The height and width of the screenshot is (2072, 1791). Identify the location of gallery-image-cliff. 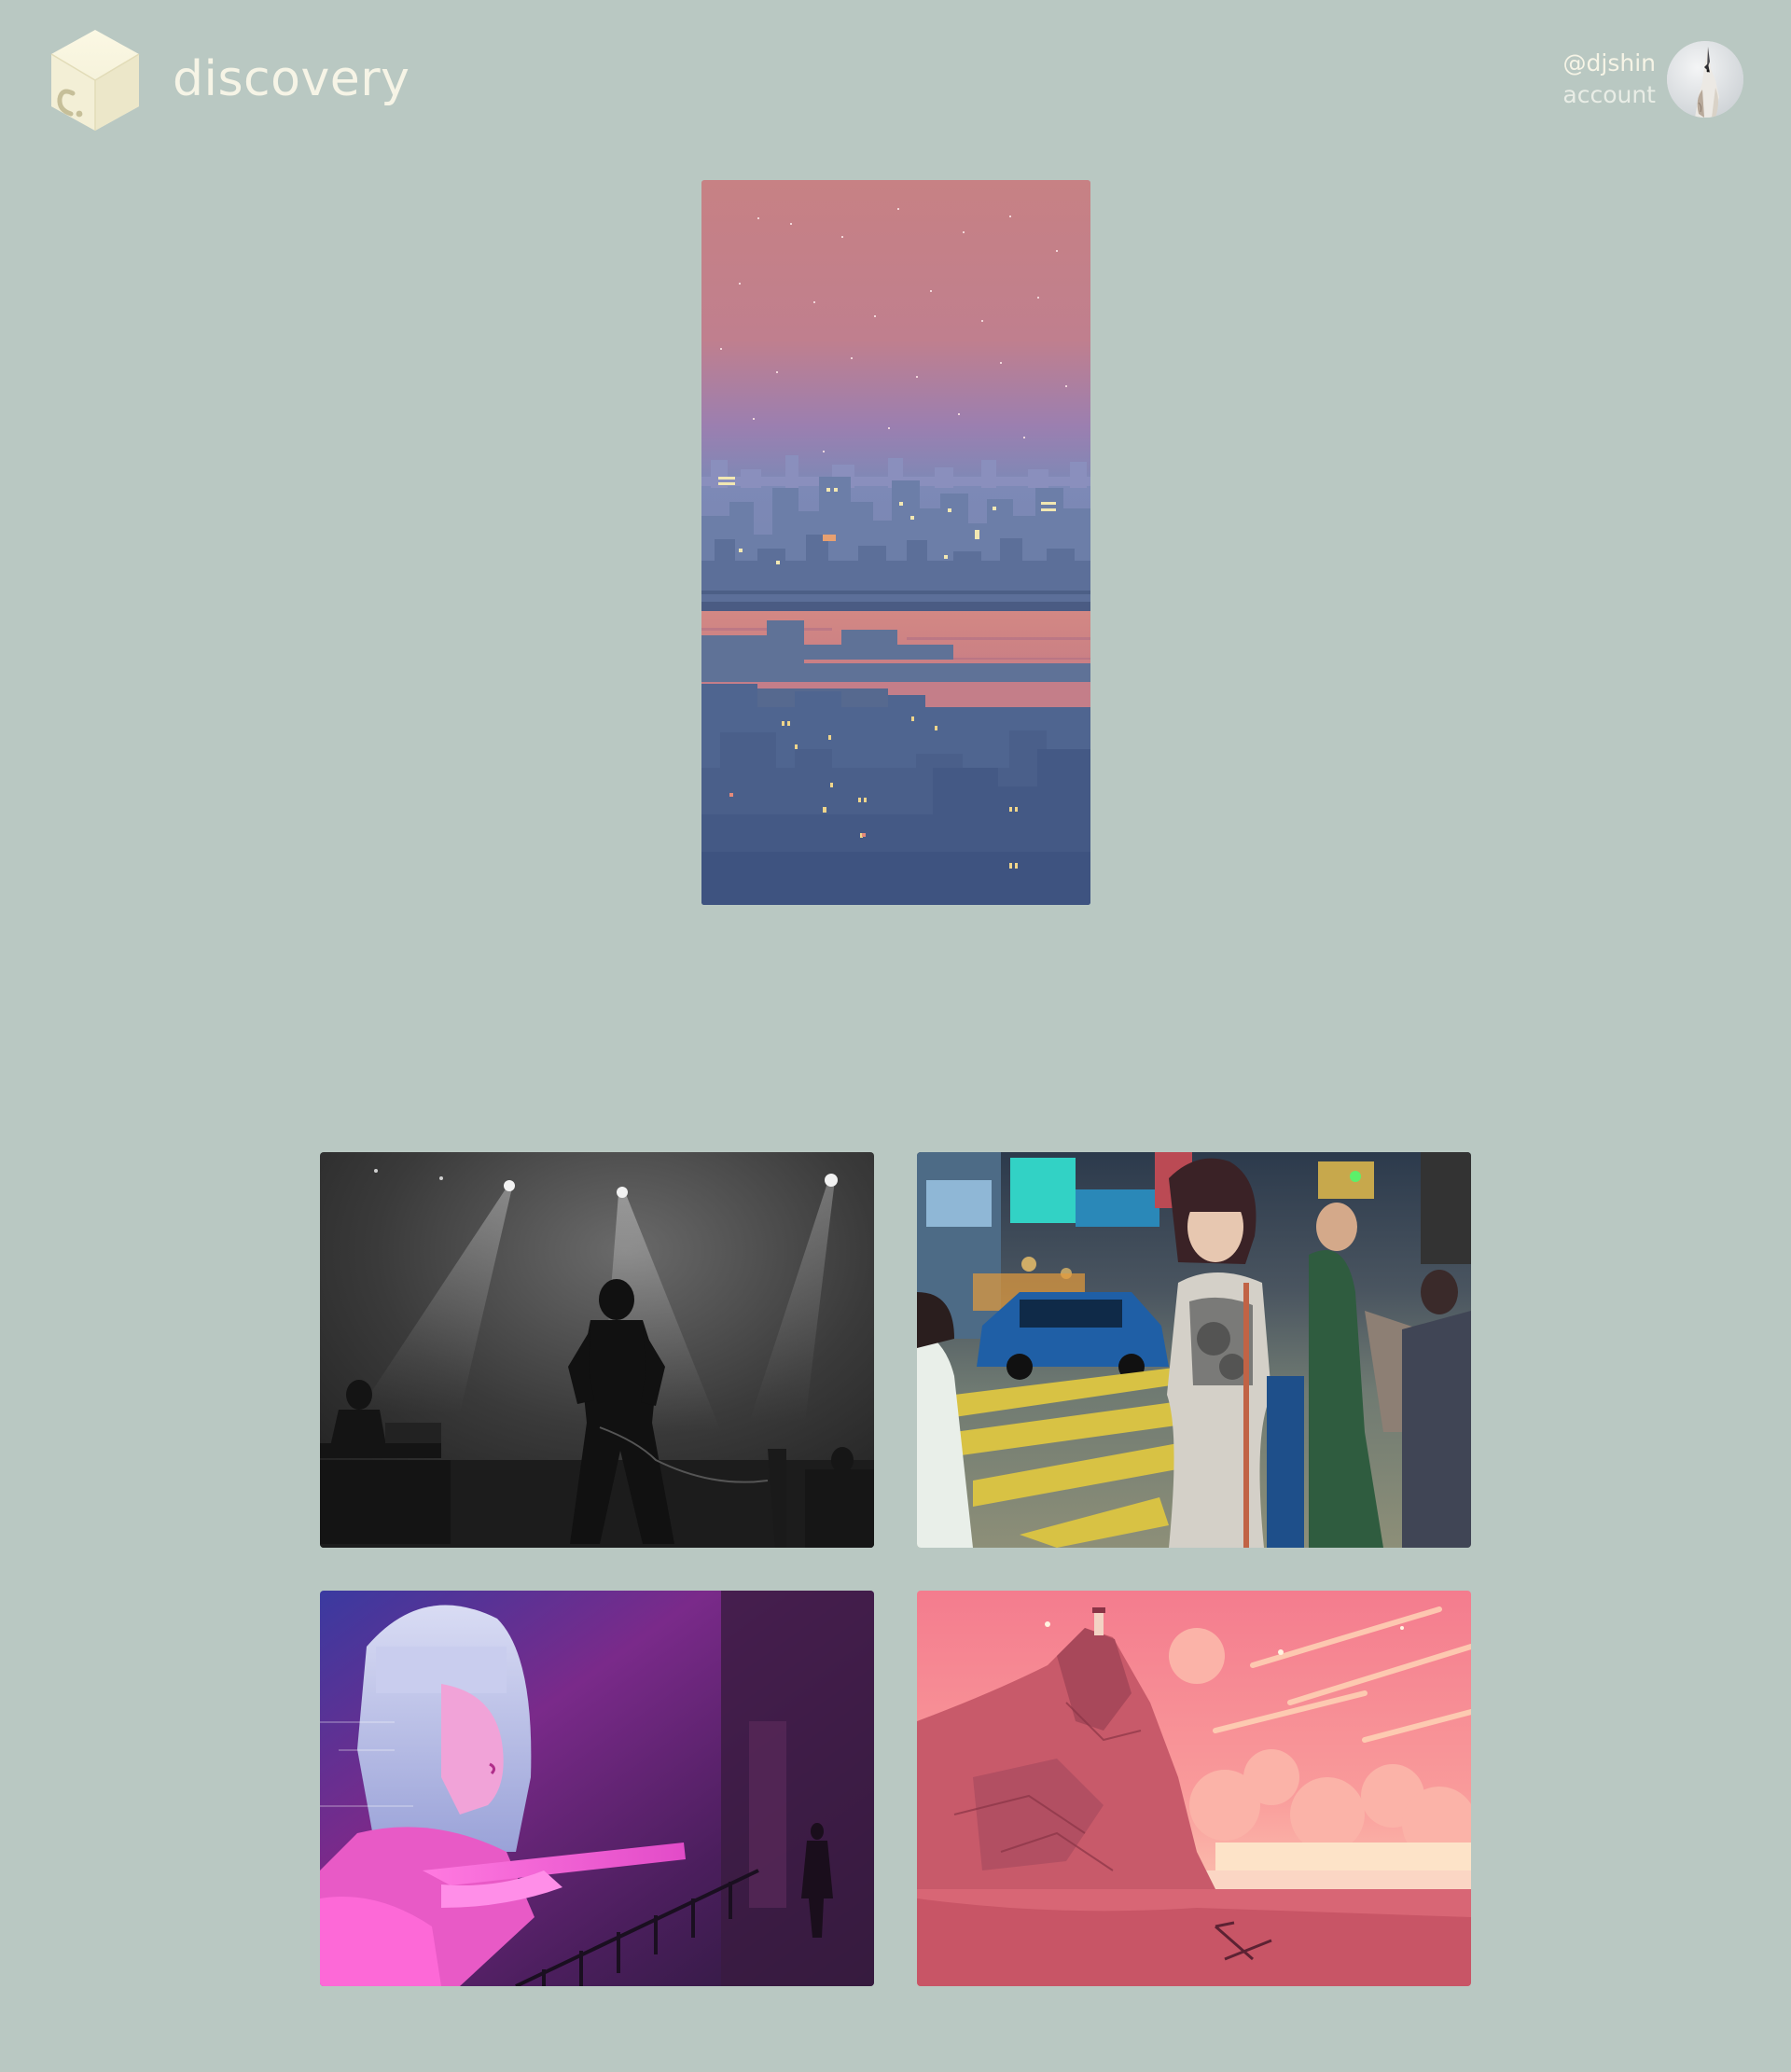
(1194, 1788).